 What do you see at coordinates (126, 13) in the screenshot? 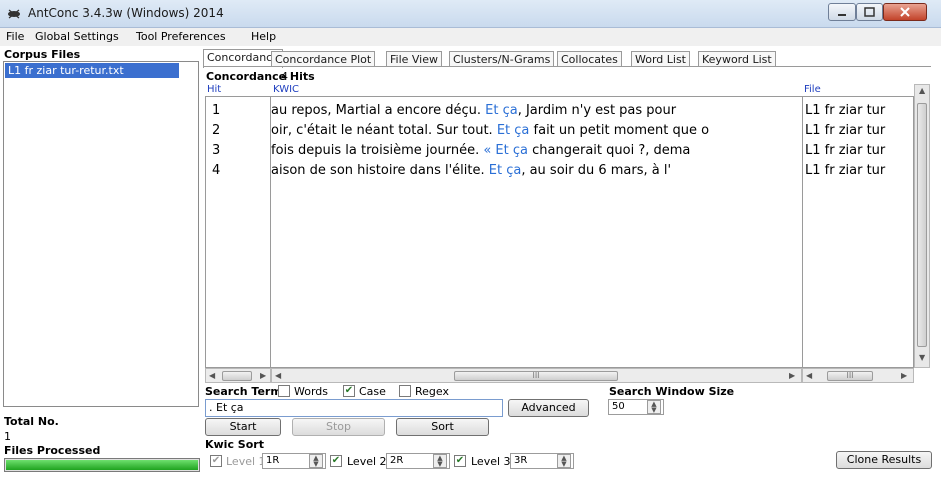
I see `window-title: AntConc 3.4.3w (Windows) 2014` at bounding box center [126, 13].